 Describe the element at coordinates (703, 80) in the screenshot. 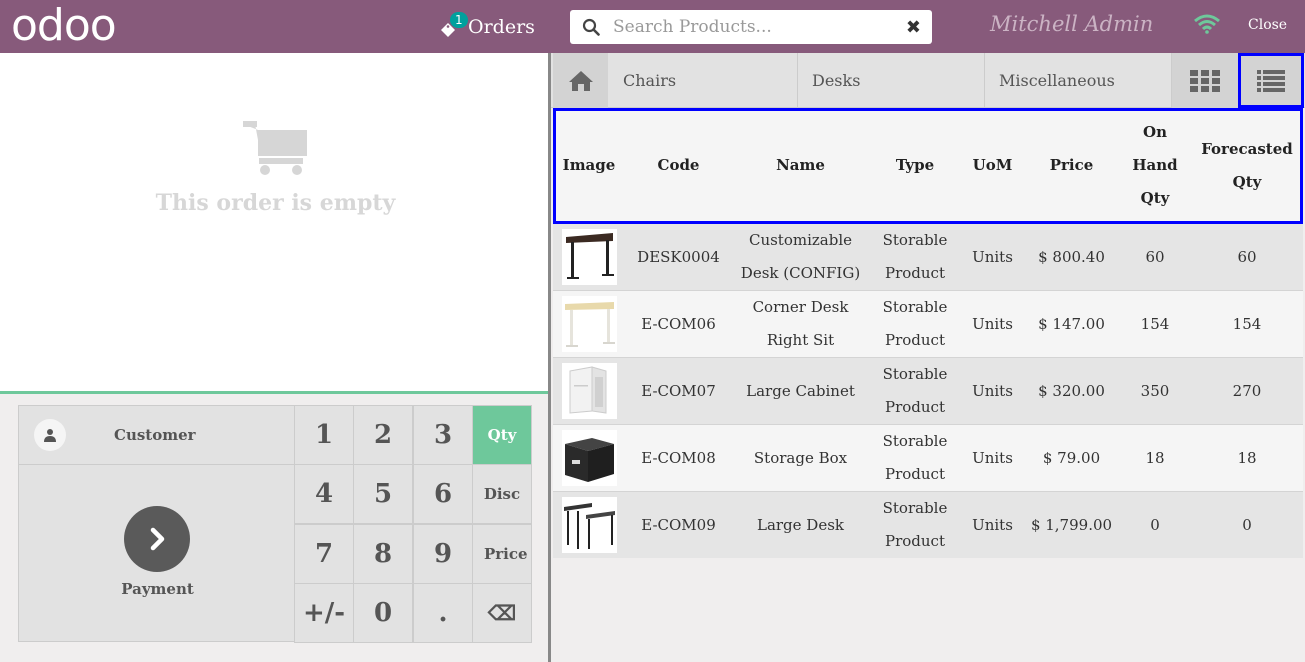

I see `category-chairs: Chairs` at that location.